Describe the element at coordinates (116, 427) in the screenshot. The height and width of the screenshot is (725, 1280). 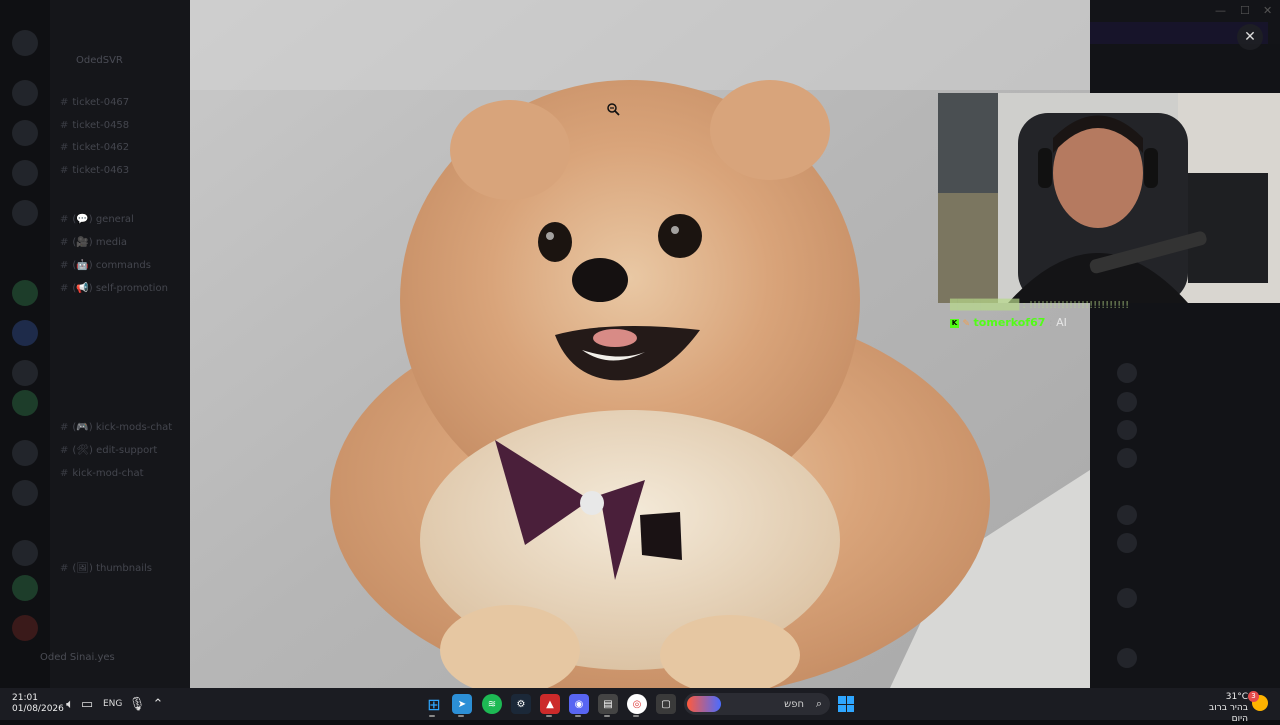
I see `channel-item: # (🎮) kick-mods-chat` at that location.